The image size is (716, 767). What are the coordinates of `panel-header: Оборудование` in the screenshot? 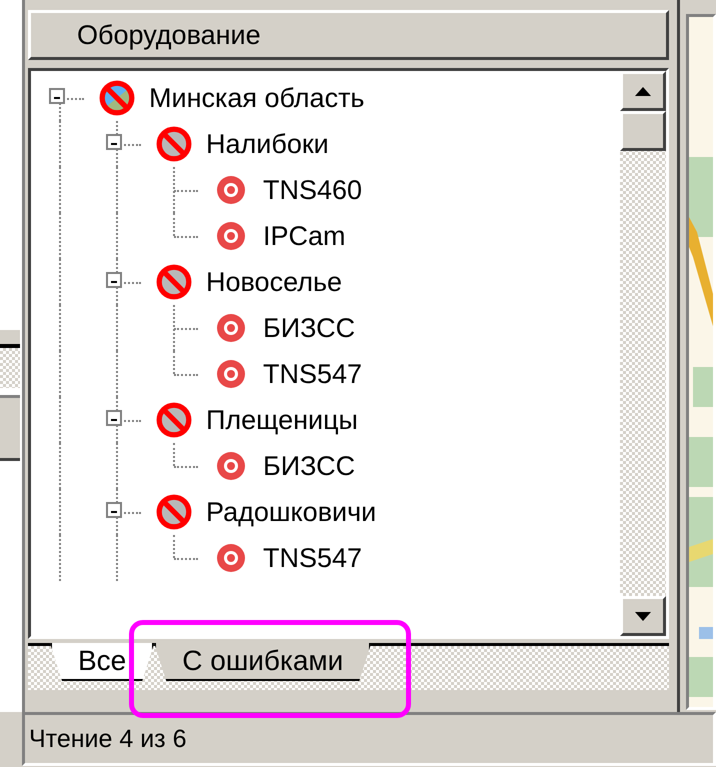 It's located at (348, 35).